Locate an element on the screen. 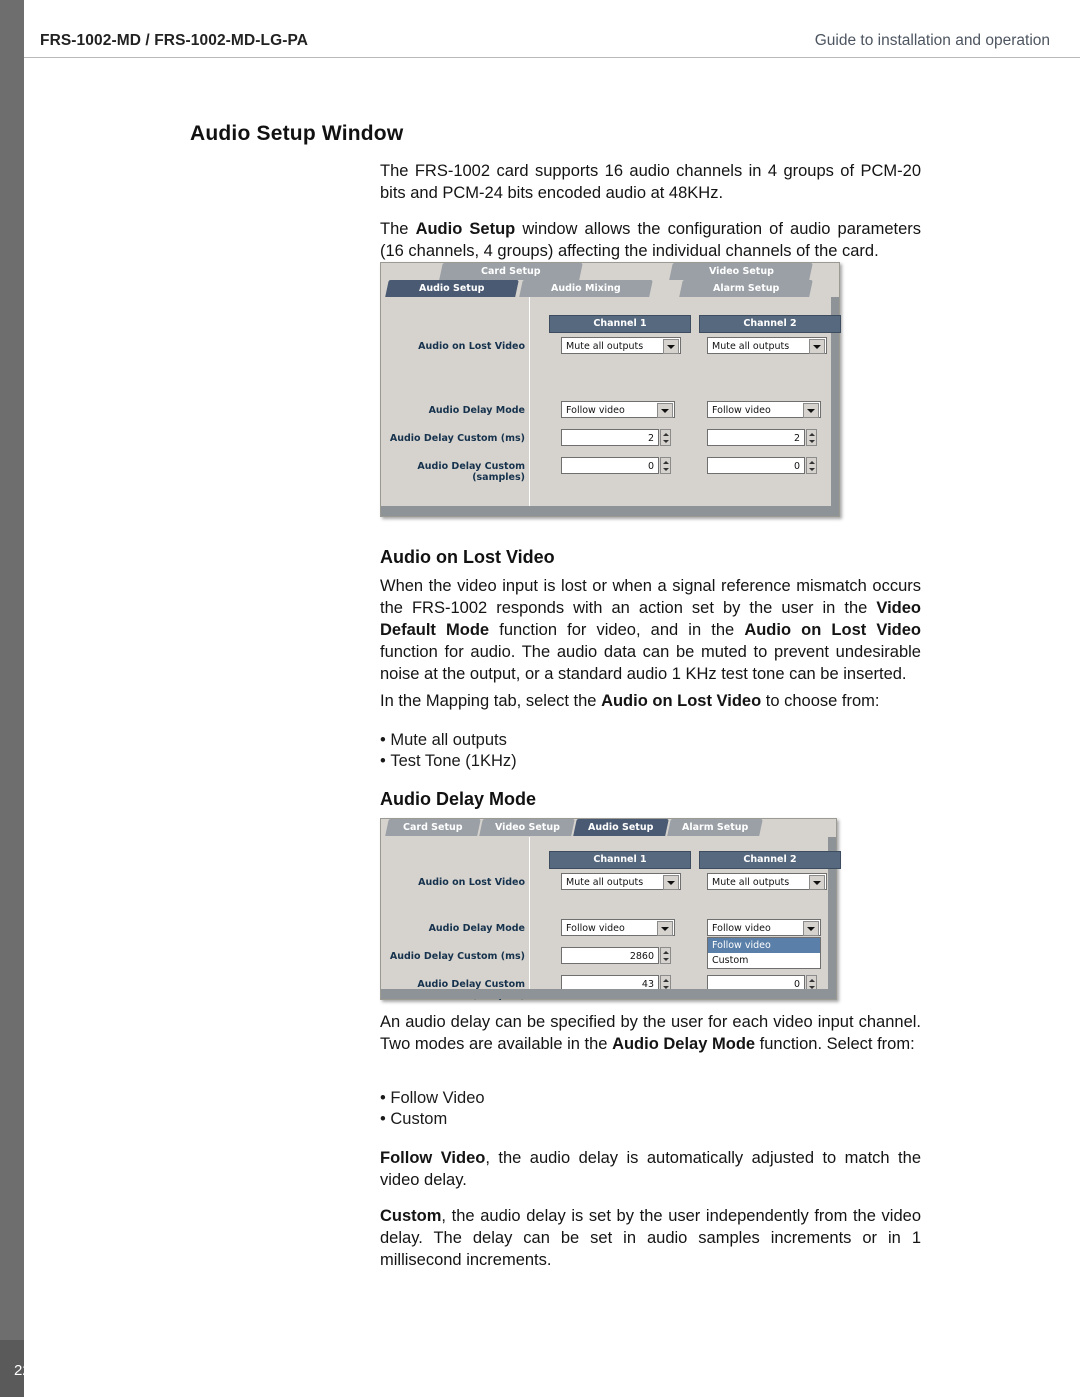 This screenshot has width=1080, height=1397. spinner-delay-samples-ch1: 0 is located at coordinates (610, 465).